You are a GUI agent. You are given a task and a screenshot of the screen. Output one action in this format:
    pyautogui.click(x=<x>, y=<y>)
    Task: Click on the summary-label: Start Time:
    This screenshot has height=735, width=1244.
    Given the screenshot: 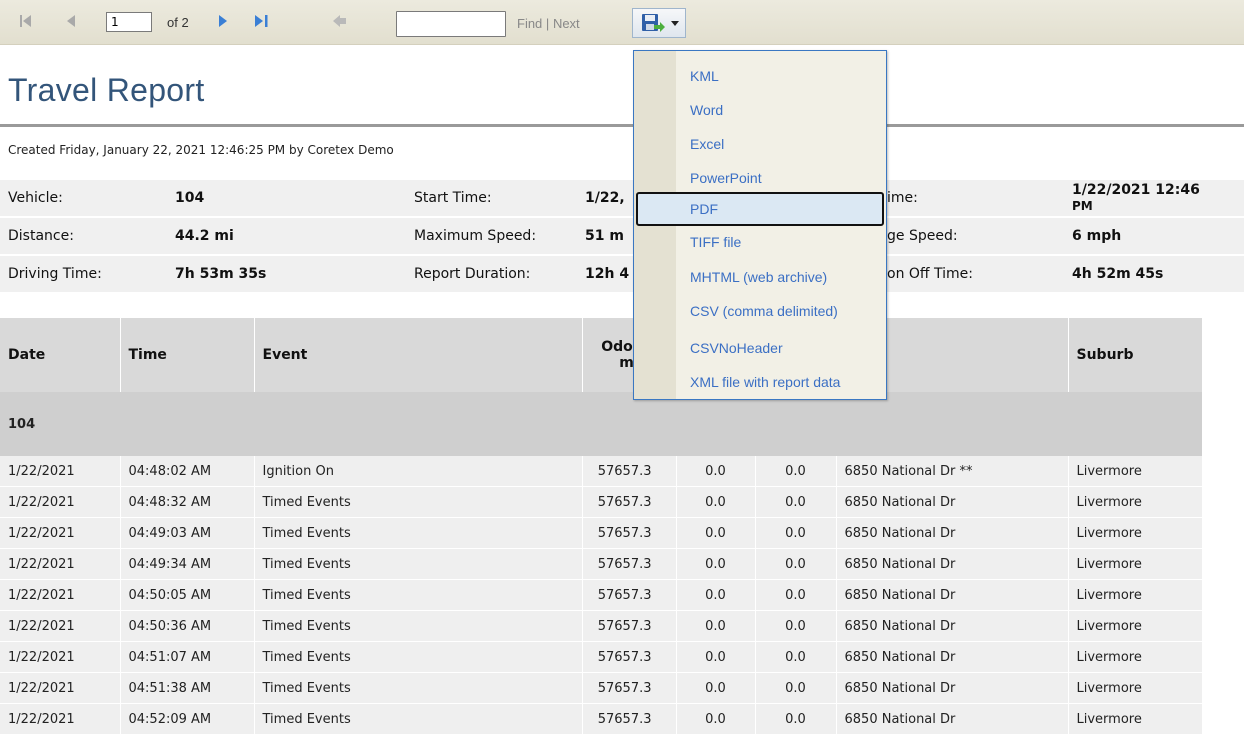 What is the action you would take?
    pyautogui.click(x=453, y=198)
    